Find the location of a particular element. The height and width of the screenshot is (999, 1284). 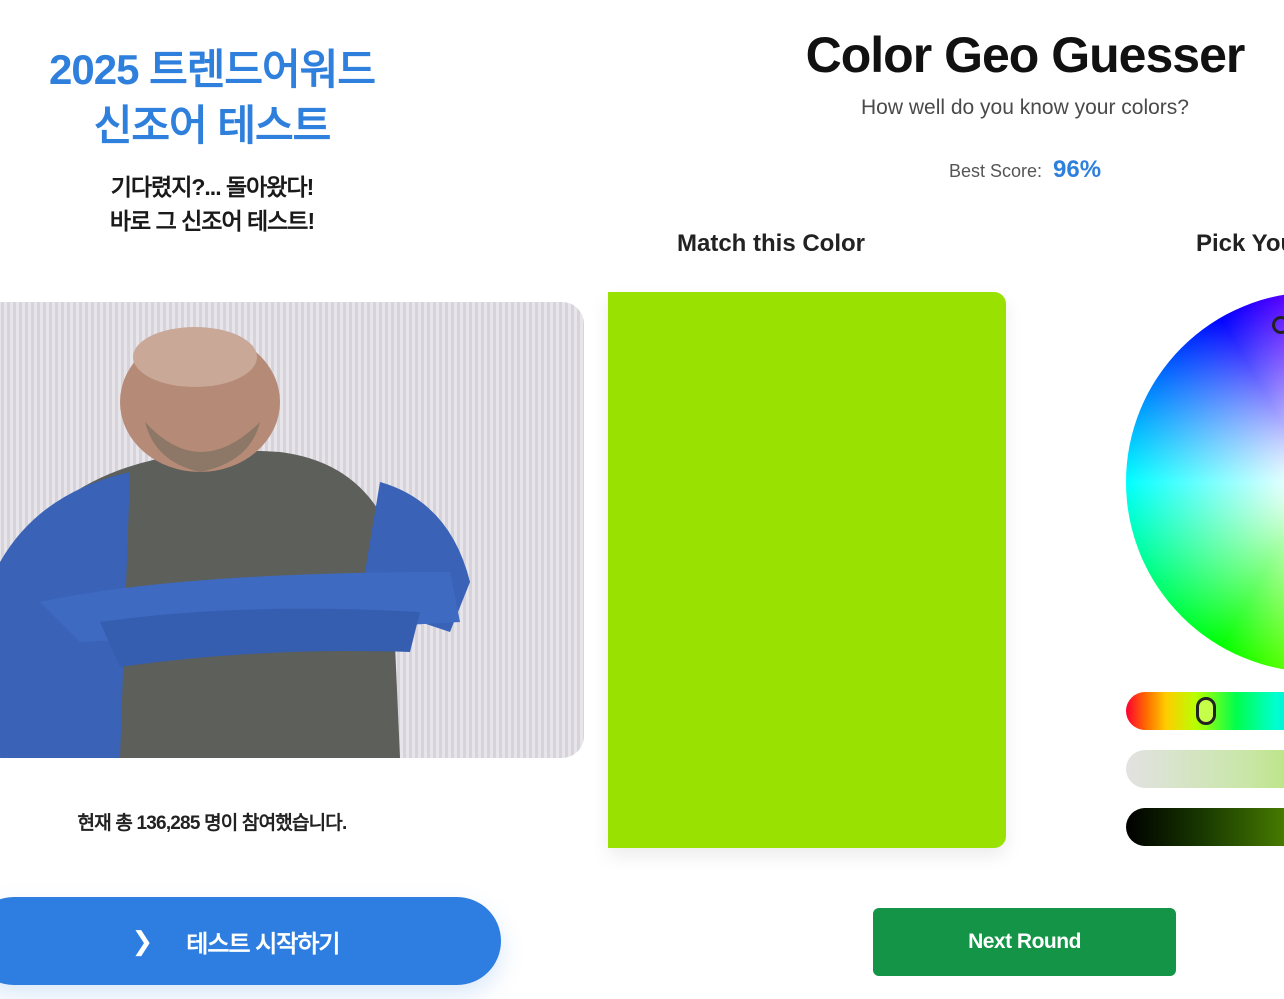

participant-count: 현재 총 136,285 명이 참여했습니다. is located at coordinates (212, 823).